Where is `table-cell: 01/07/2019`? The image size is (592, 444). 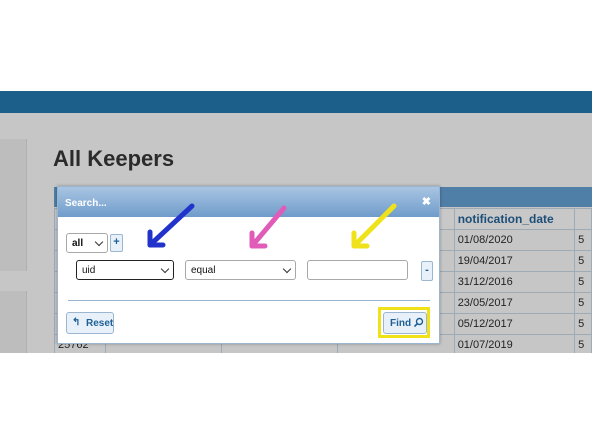 table-cell: 01/07/2019 is located at coordinates (514, 343).